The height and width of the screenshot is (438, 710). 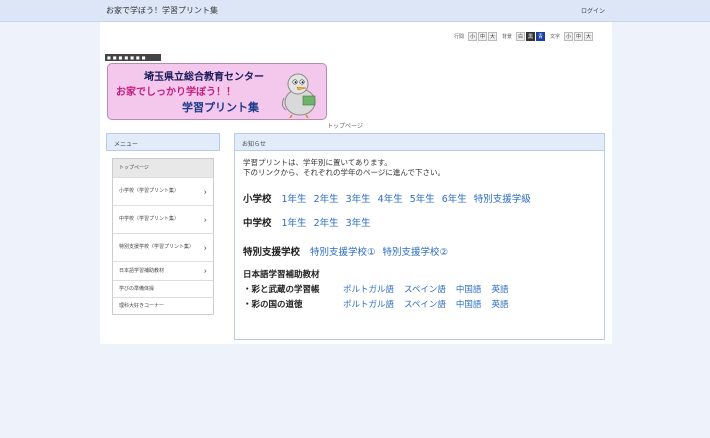 I want to click on special-school-2-link: 特別支援学校②, so click(x=416, y=251).